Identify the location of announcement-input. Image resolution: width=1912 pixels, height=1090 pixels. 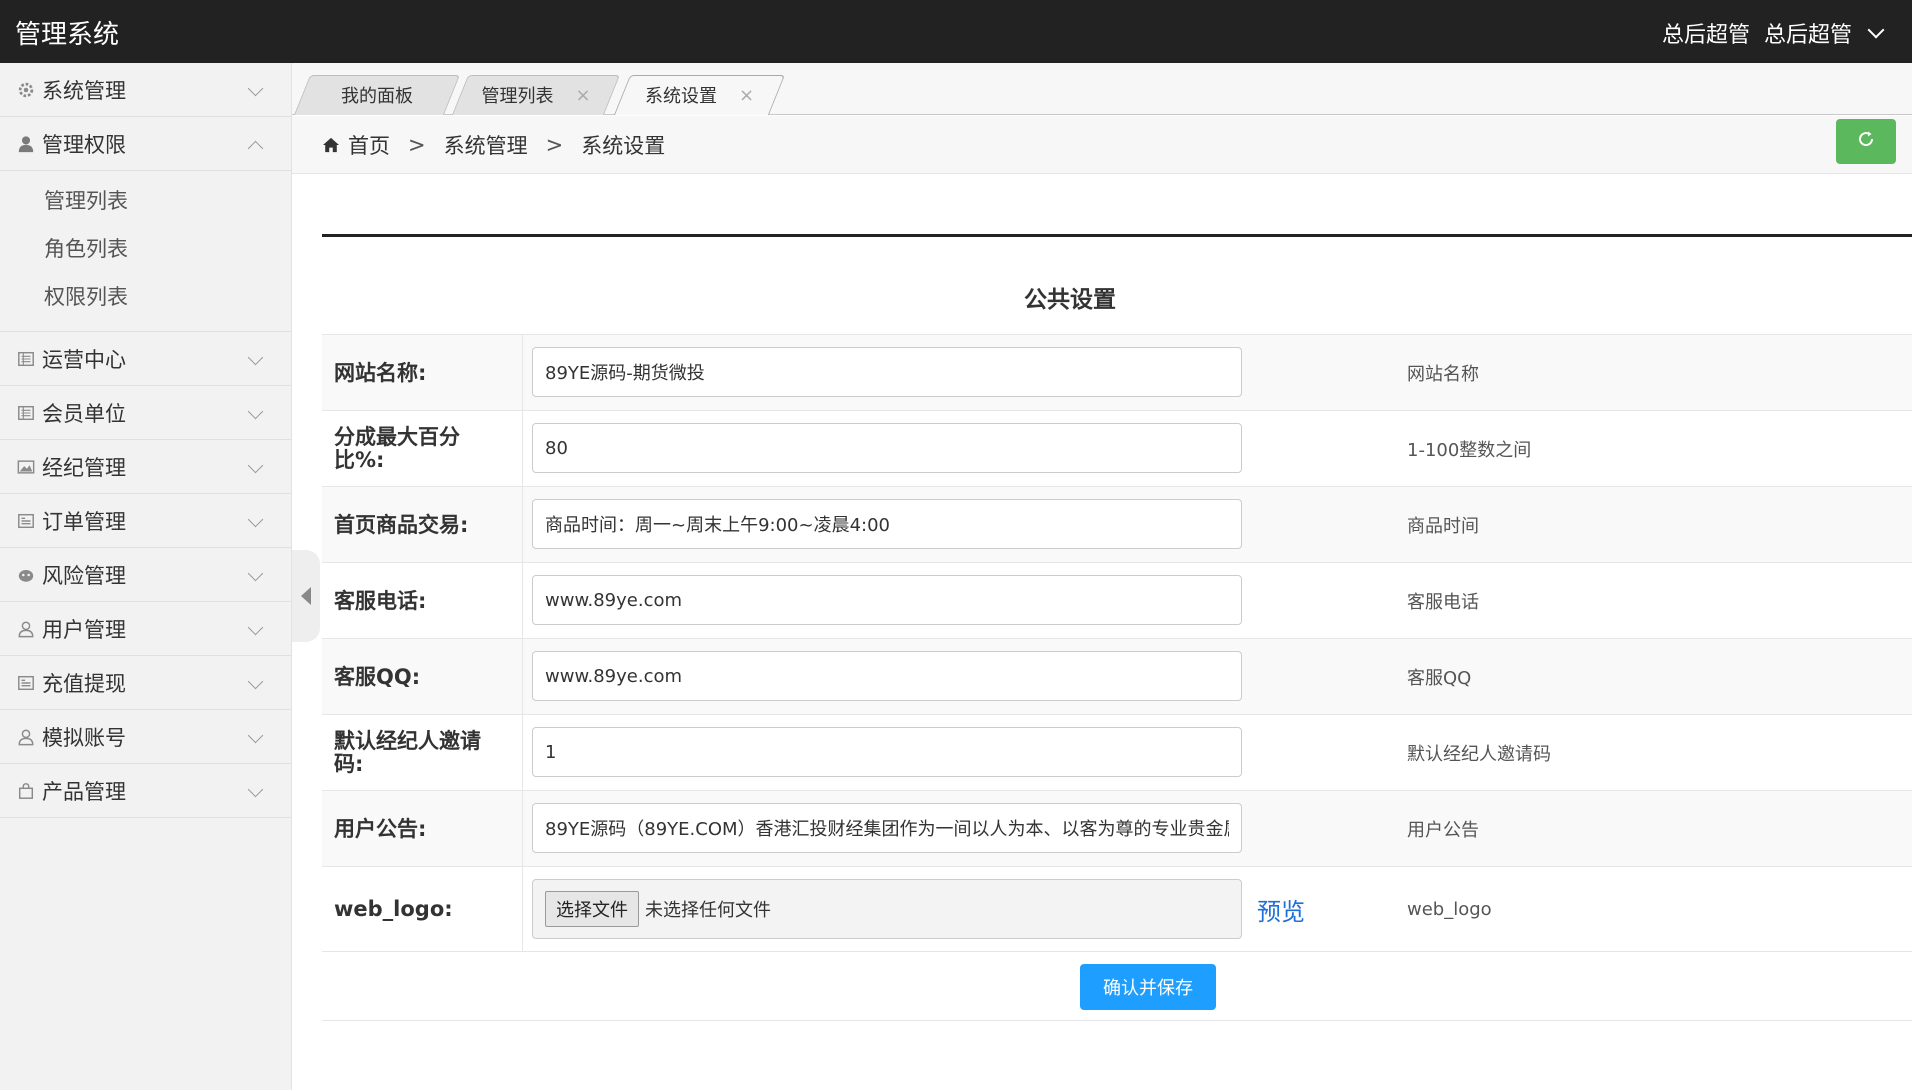
(887, 828).